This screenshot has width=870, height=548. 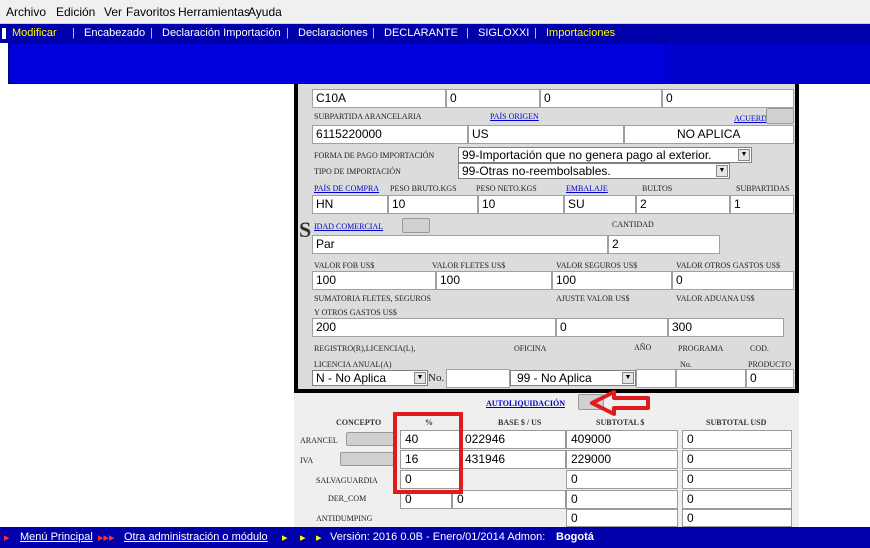 What do you see at coordinates (221, 33) in the screenshot?
I see `nav-declaracion-importacion: Declaración Importación` at bounding box center [221, 33].